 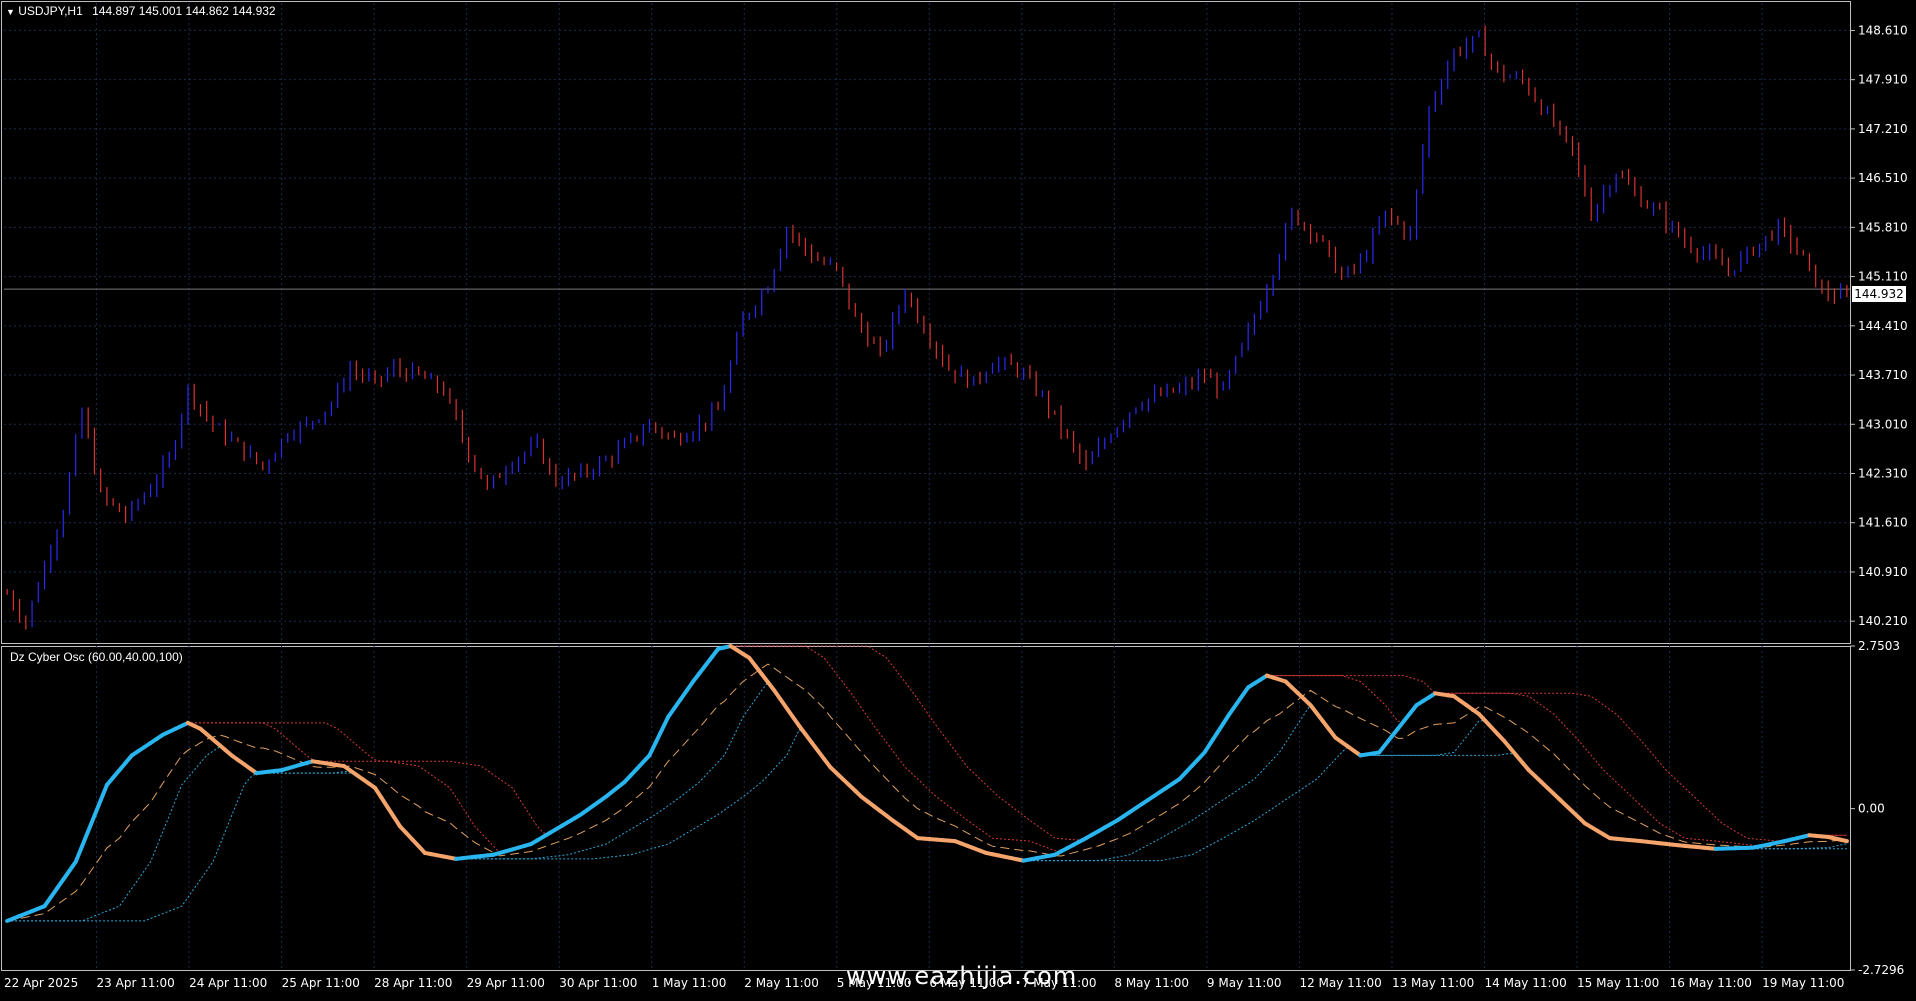 I want to click on y-tick-label: 145.110, so click(x=1883, y=277).